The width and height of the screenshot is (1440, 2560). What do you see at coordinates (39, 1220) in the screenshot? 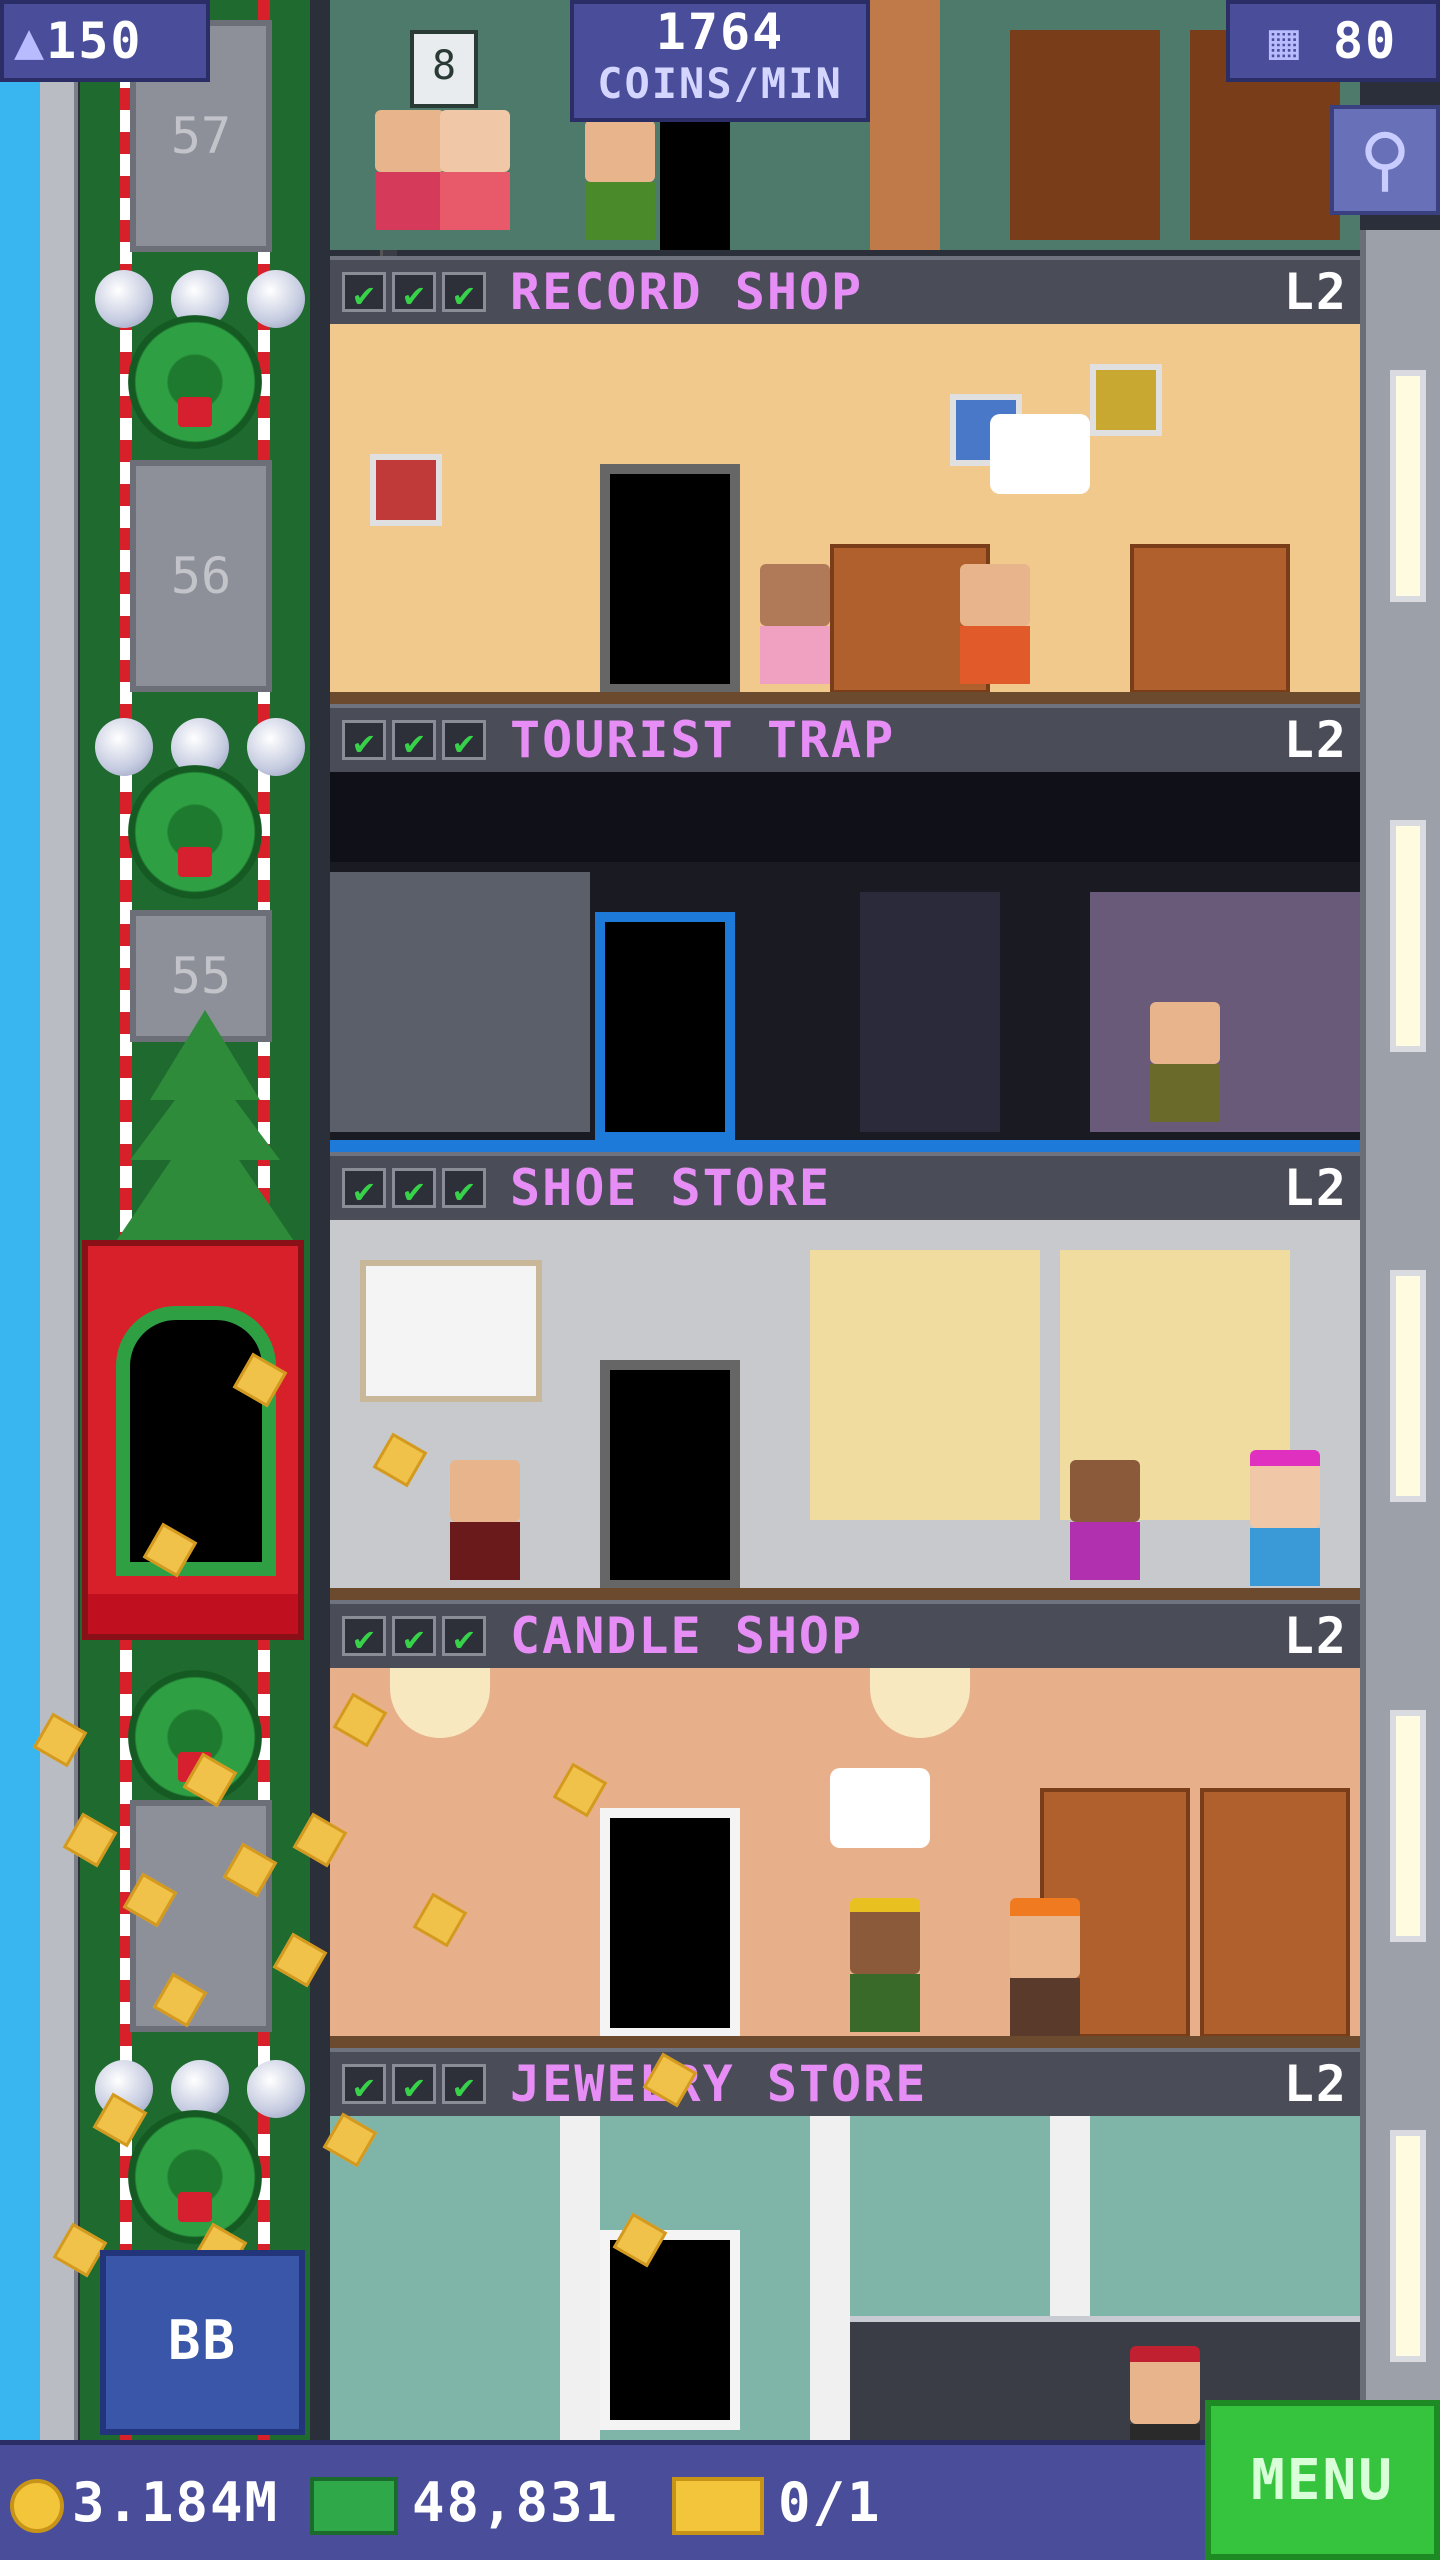
I see `sky-strip` at bounding box center [39, 1220].